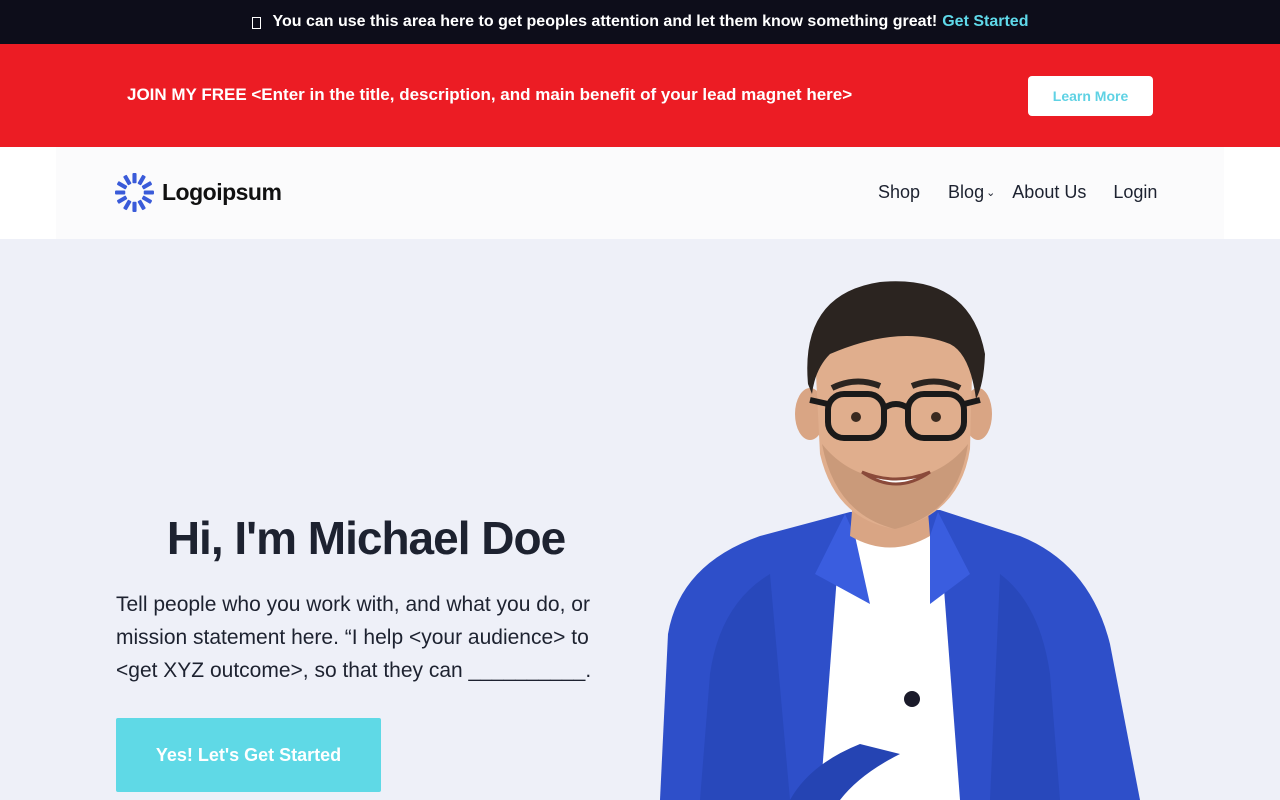 This screenshot has height=800, width=1280. I want to click on nav-item-about-us: About Us, so click(1049, 192).